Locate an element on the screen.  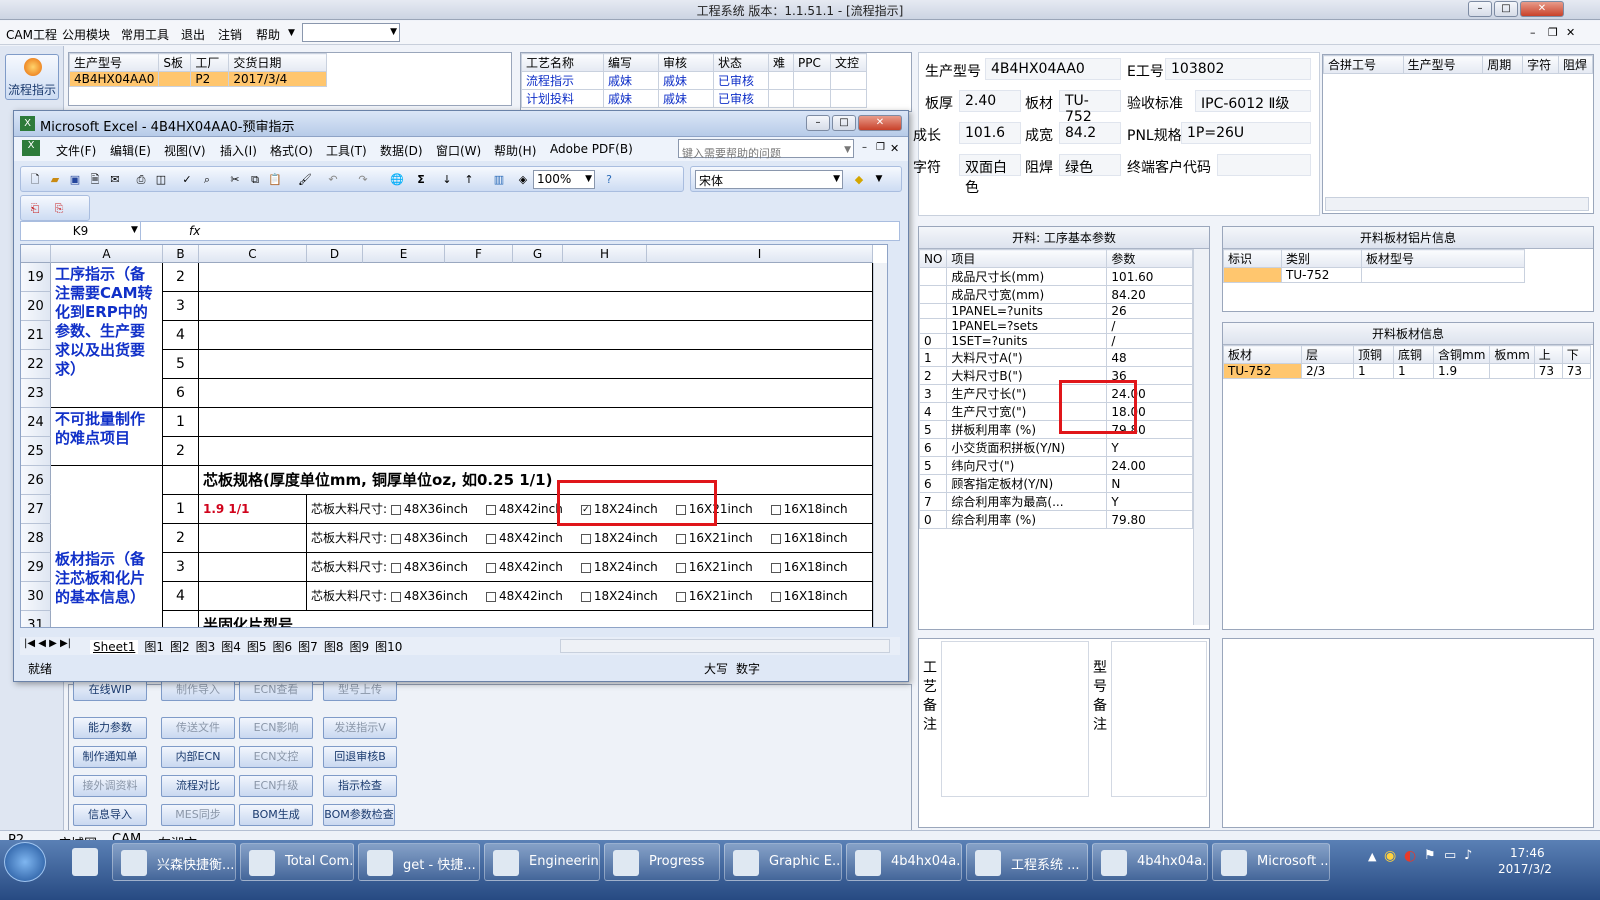
row-header: 27 is located at coordinates (36, 509).